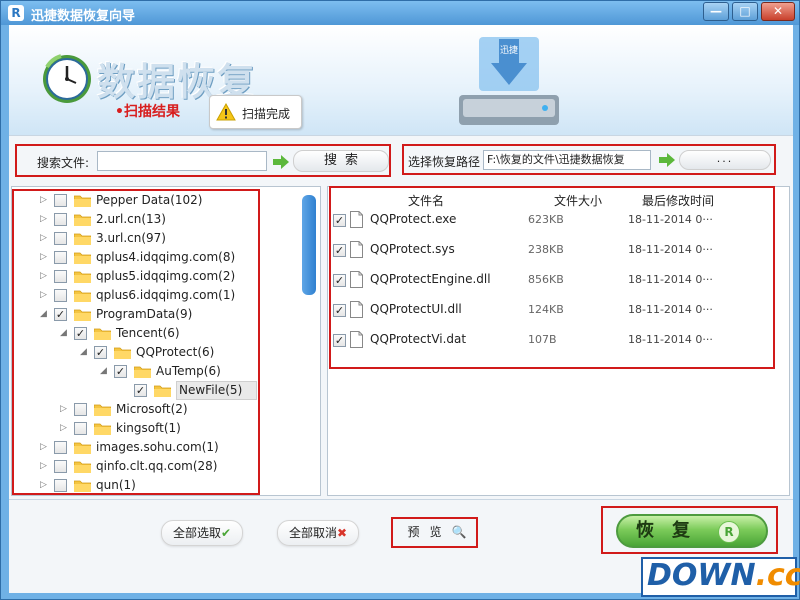 This screenshot has width=800, height=600. I want to click on scan-status-text: 扫描完成, so click(266, 114).